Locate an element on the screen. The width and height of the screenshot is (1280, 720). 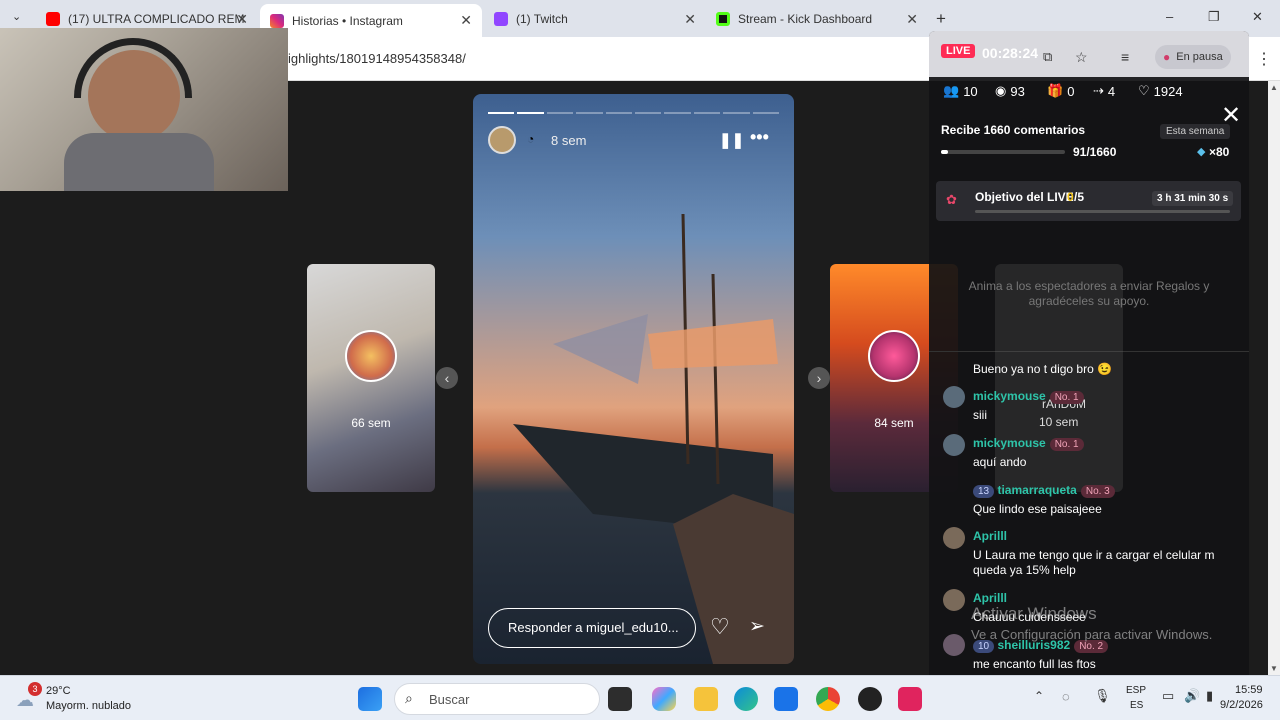
eye-icon: ◉ is located at coordinates (1001, 90).